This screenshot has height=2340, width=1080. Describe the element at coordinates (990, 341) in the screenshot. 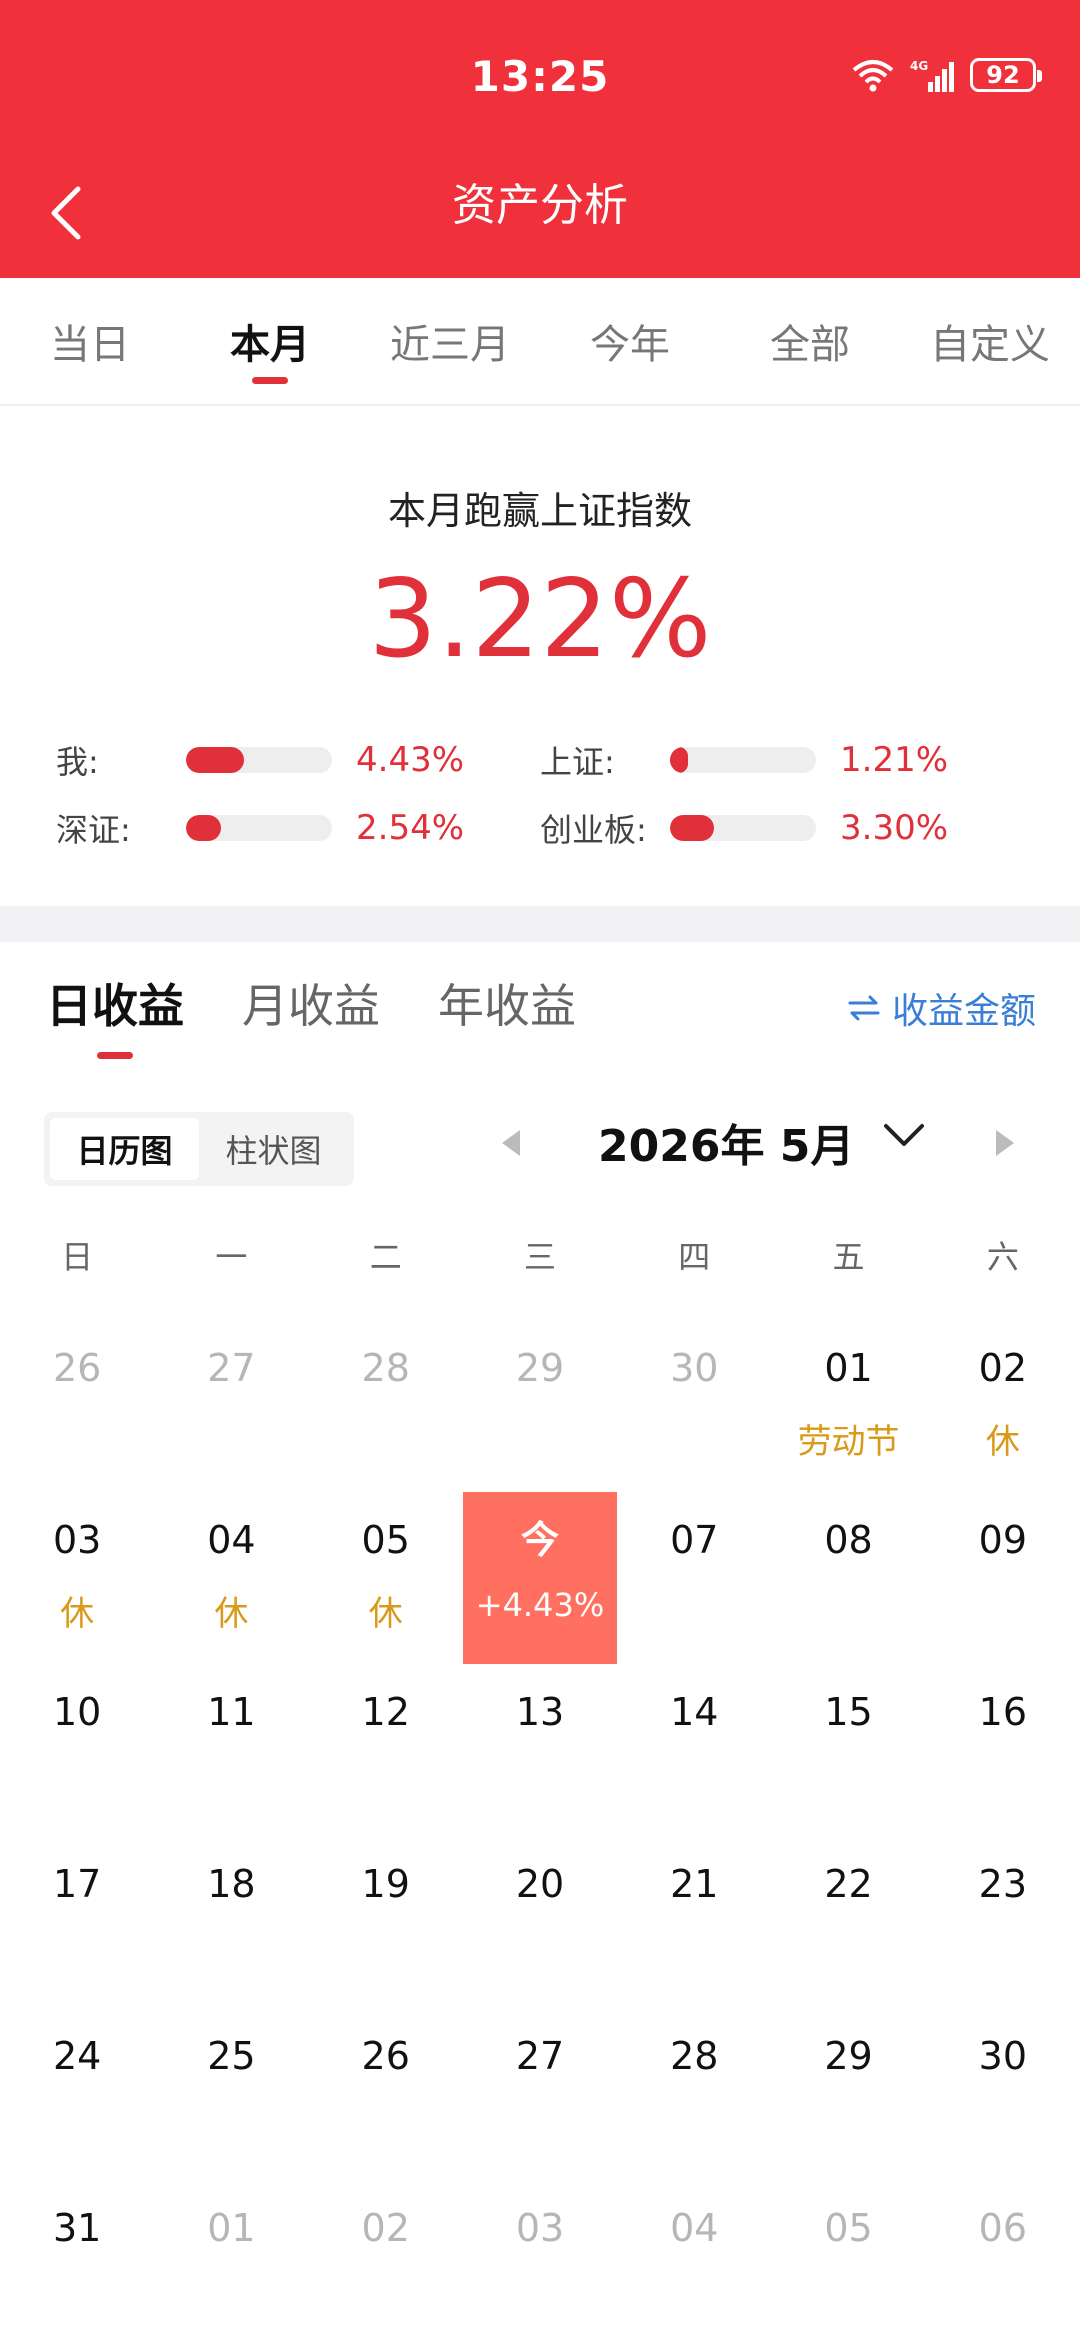

I see `tab-custom: 自定义` at that location.